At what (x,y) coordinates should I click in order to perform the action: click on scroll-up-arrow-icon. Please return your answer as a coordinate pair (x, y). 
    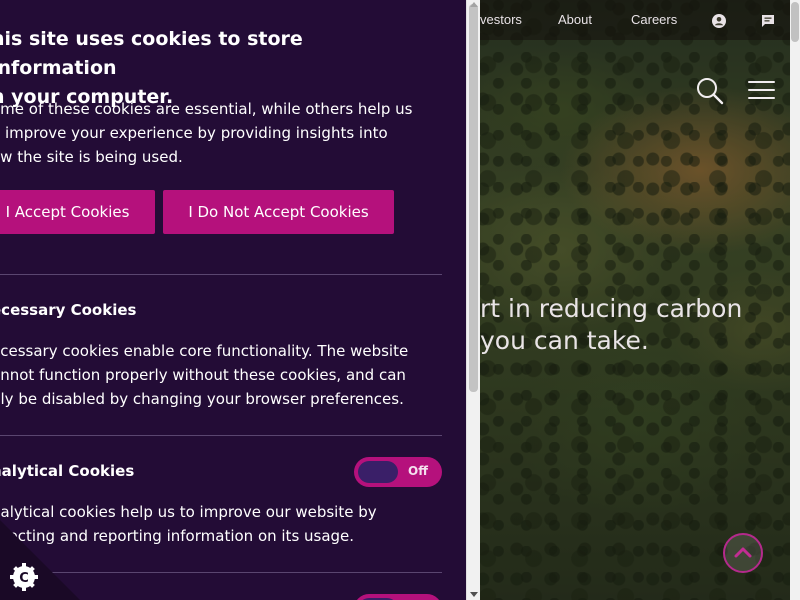
    Looking at the image, I should click on (474, 4).